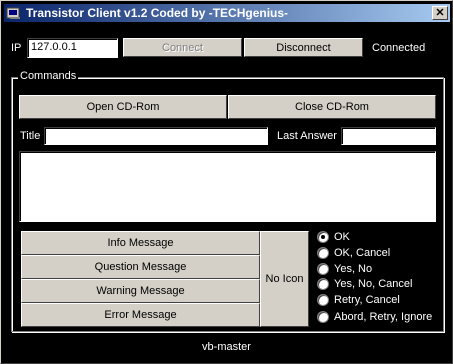 The image size is (453, 364). Describe the element at coordinates (140, 243) in the screenshot. I see `info-message-button: Info Message` at that location.